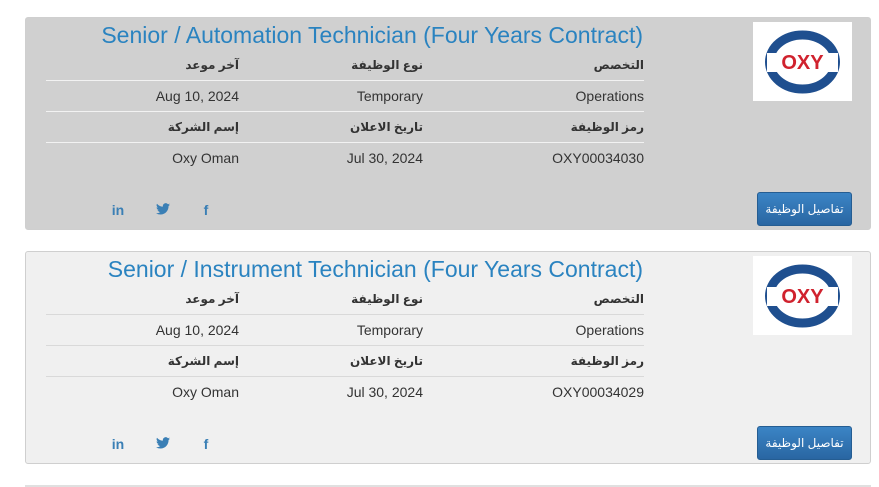 This screenshot has width=879, height=487. What do you see at coordinates (345, 392) in the screenshot?
I see `values-row: OXY00034029 Jul 30, 2024 Oxy Oman` at bounding box center [345, 392].